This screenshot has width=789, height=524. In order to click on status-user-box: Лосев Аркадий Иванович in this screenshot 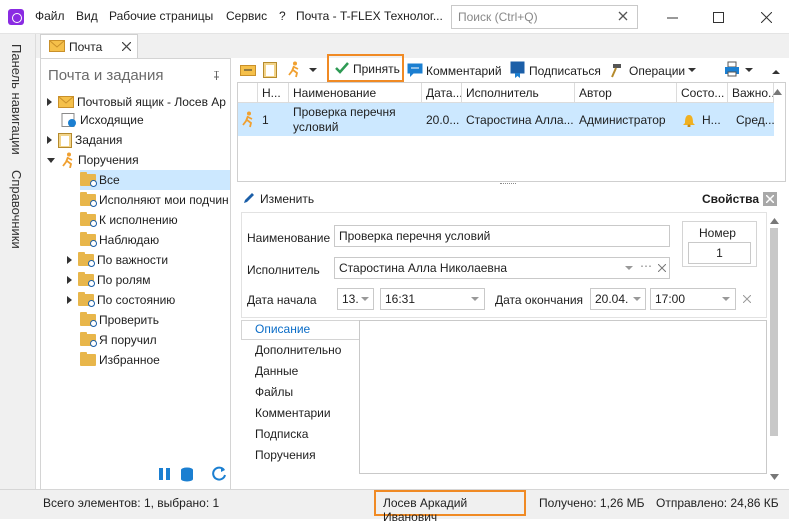, I will do `click(450, 507)`.